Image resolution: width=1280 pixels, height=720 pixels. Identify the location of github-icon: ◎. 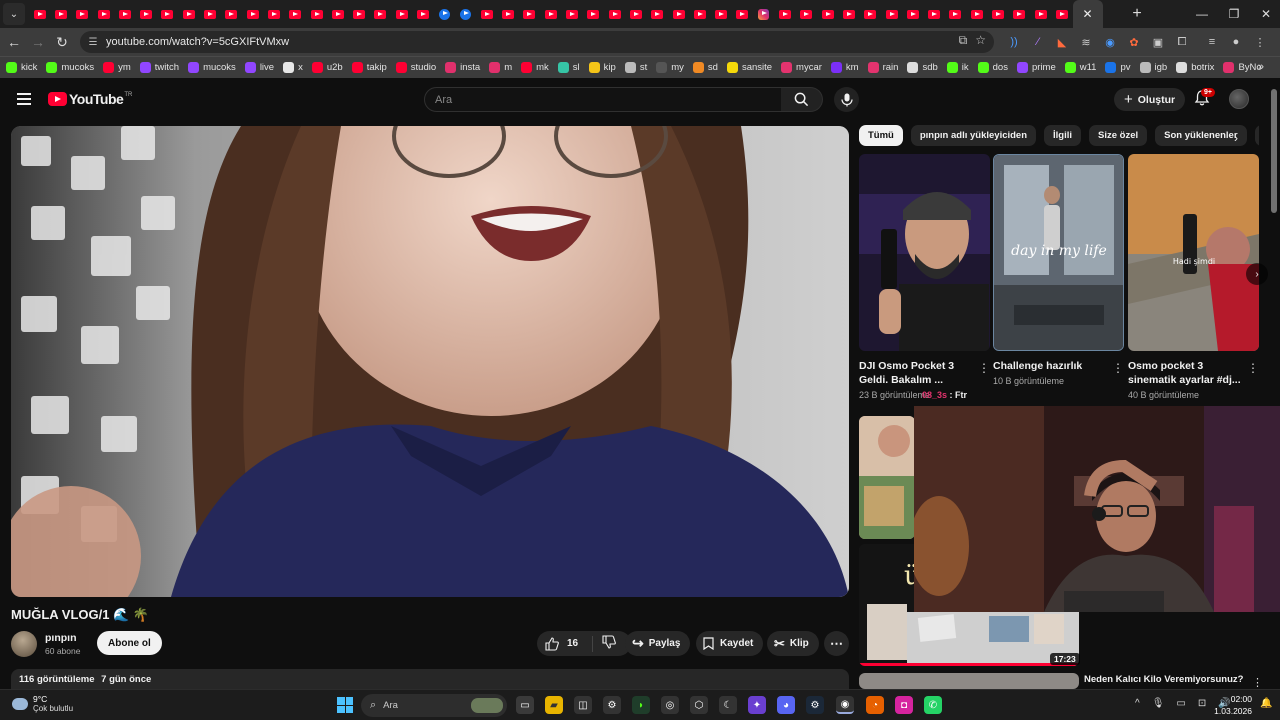
(670, 705).